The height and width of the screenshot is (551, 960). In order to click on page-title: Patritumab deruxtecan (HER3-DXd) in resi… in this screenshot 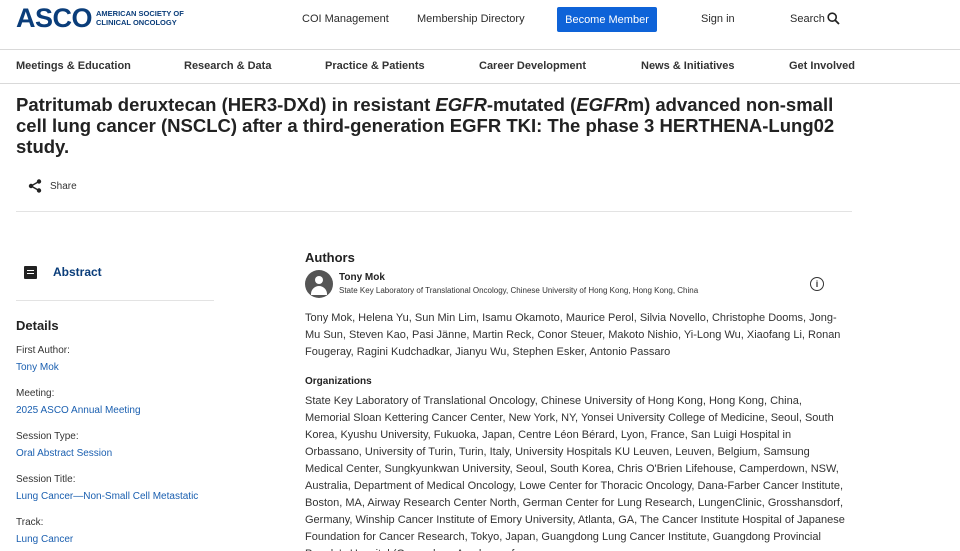, I will do `click(425, 125)`.